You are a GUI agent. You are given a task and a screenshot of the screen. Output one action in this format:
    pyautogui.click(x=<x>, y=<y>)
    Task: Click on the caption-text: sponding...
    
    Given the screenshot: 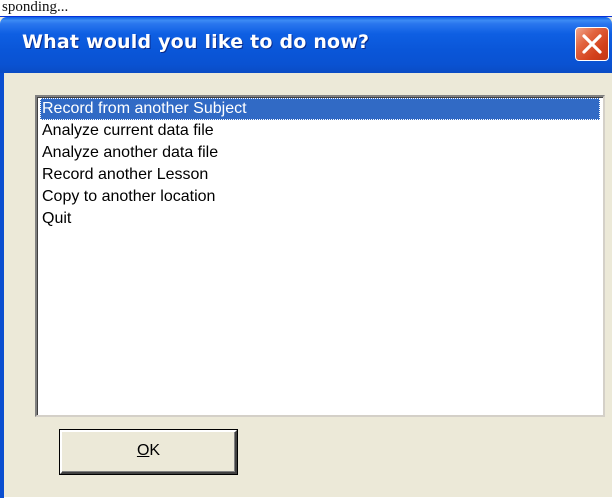 What is the action you would take?
    pyautogui.click(x=35, y=7)
    